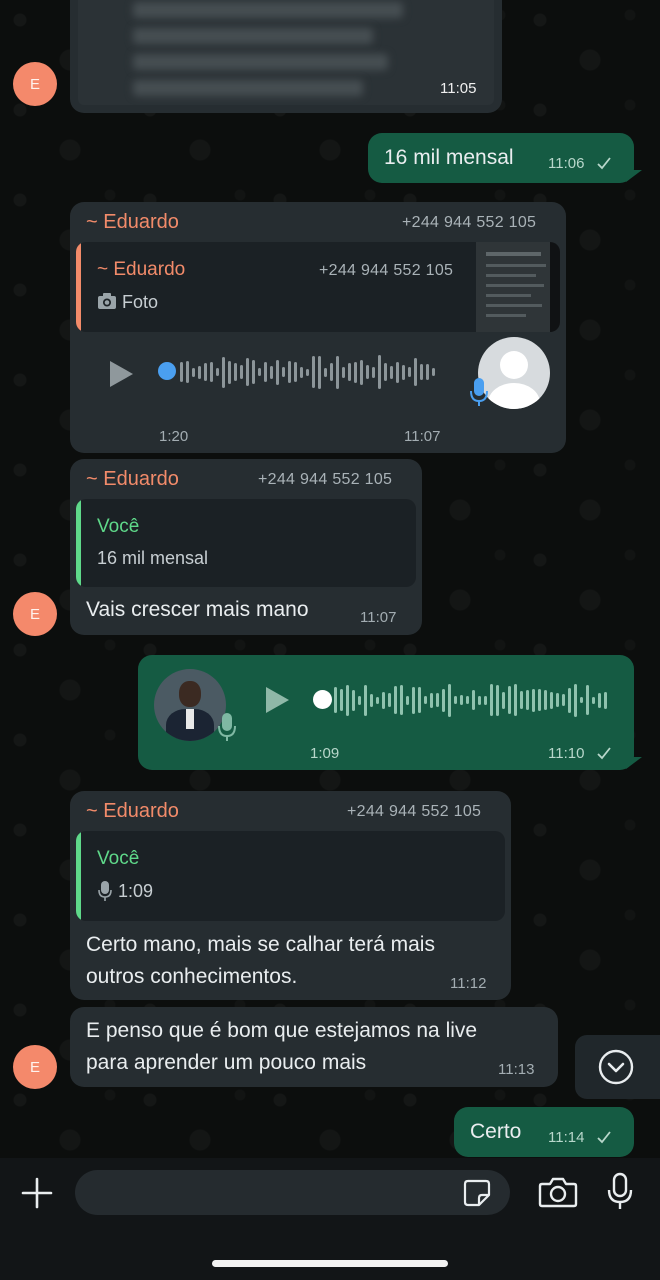  I want to click on message-text-line-1: E penso que é bom que estejamos na live, so click(282, 1030).